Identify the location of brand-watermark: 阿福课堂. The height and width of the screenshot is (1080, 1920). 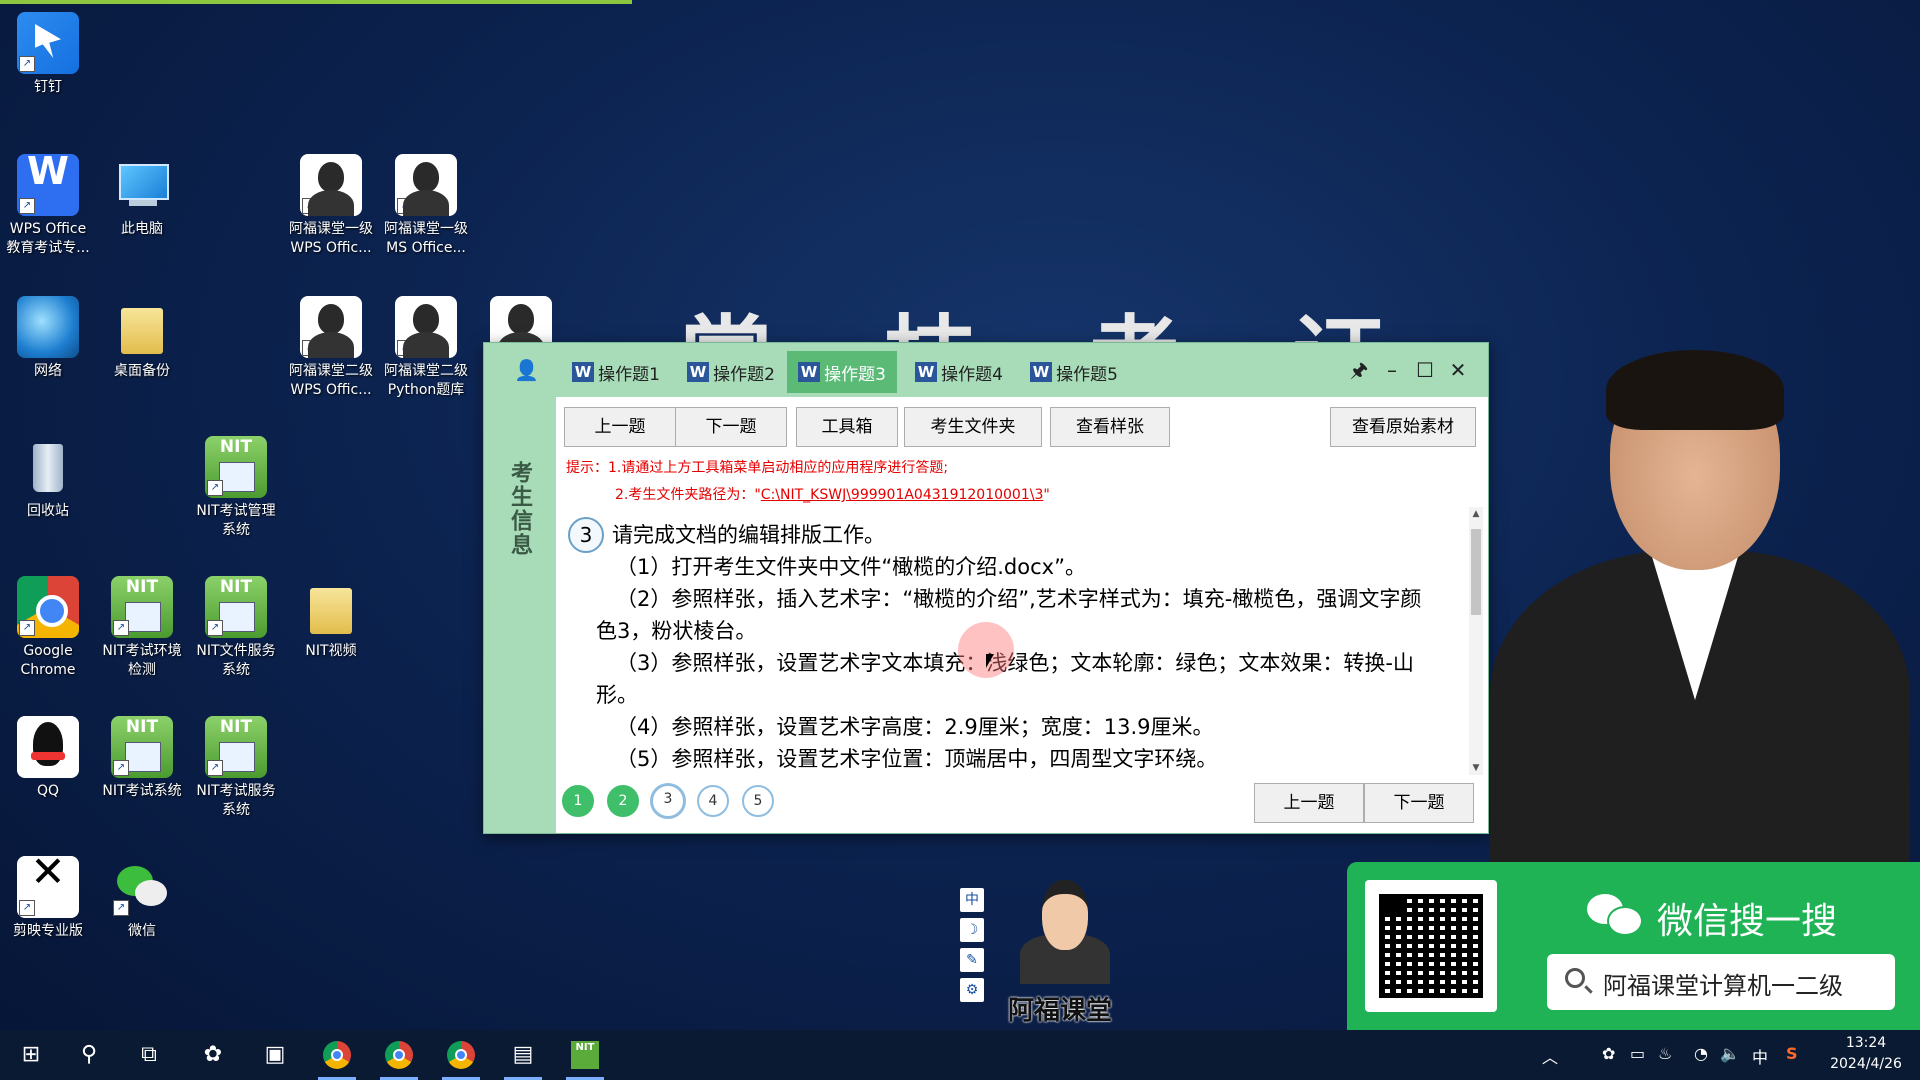
(1060, 1011).